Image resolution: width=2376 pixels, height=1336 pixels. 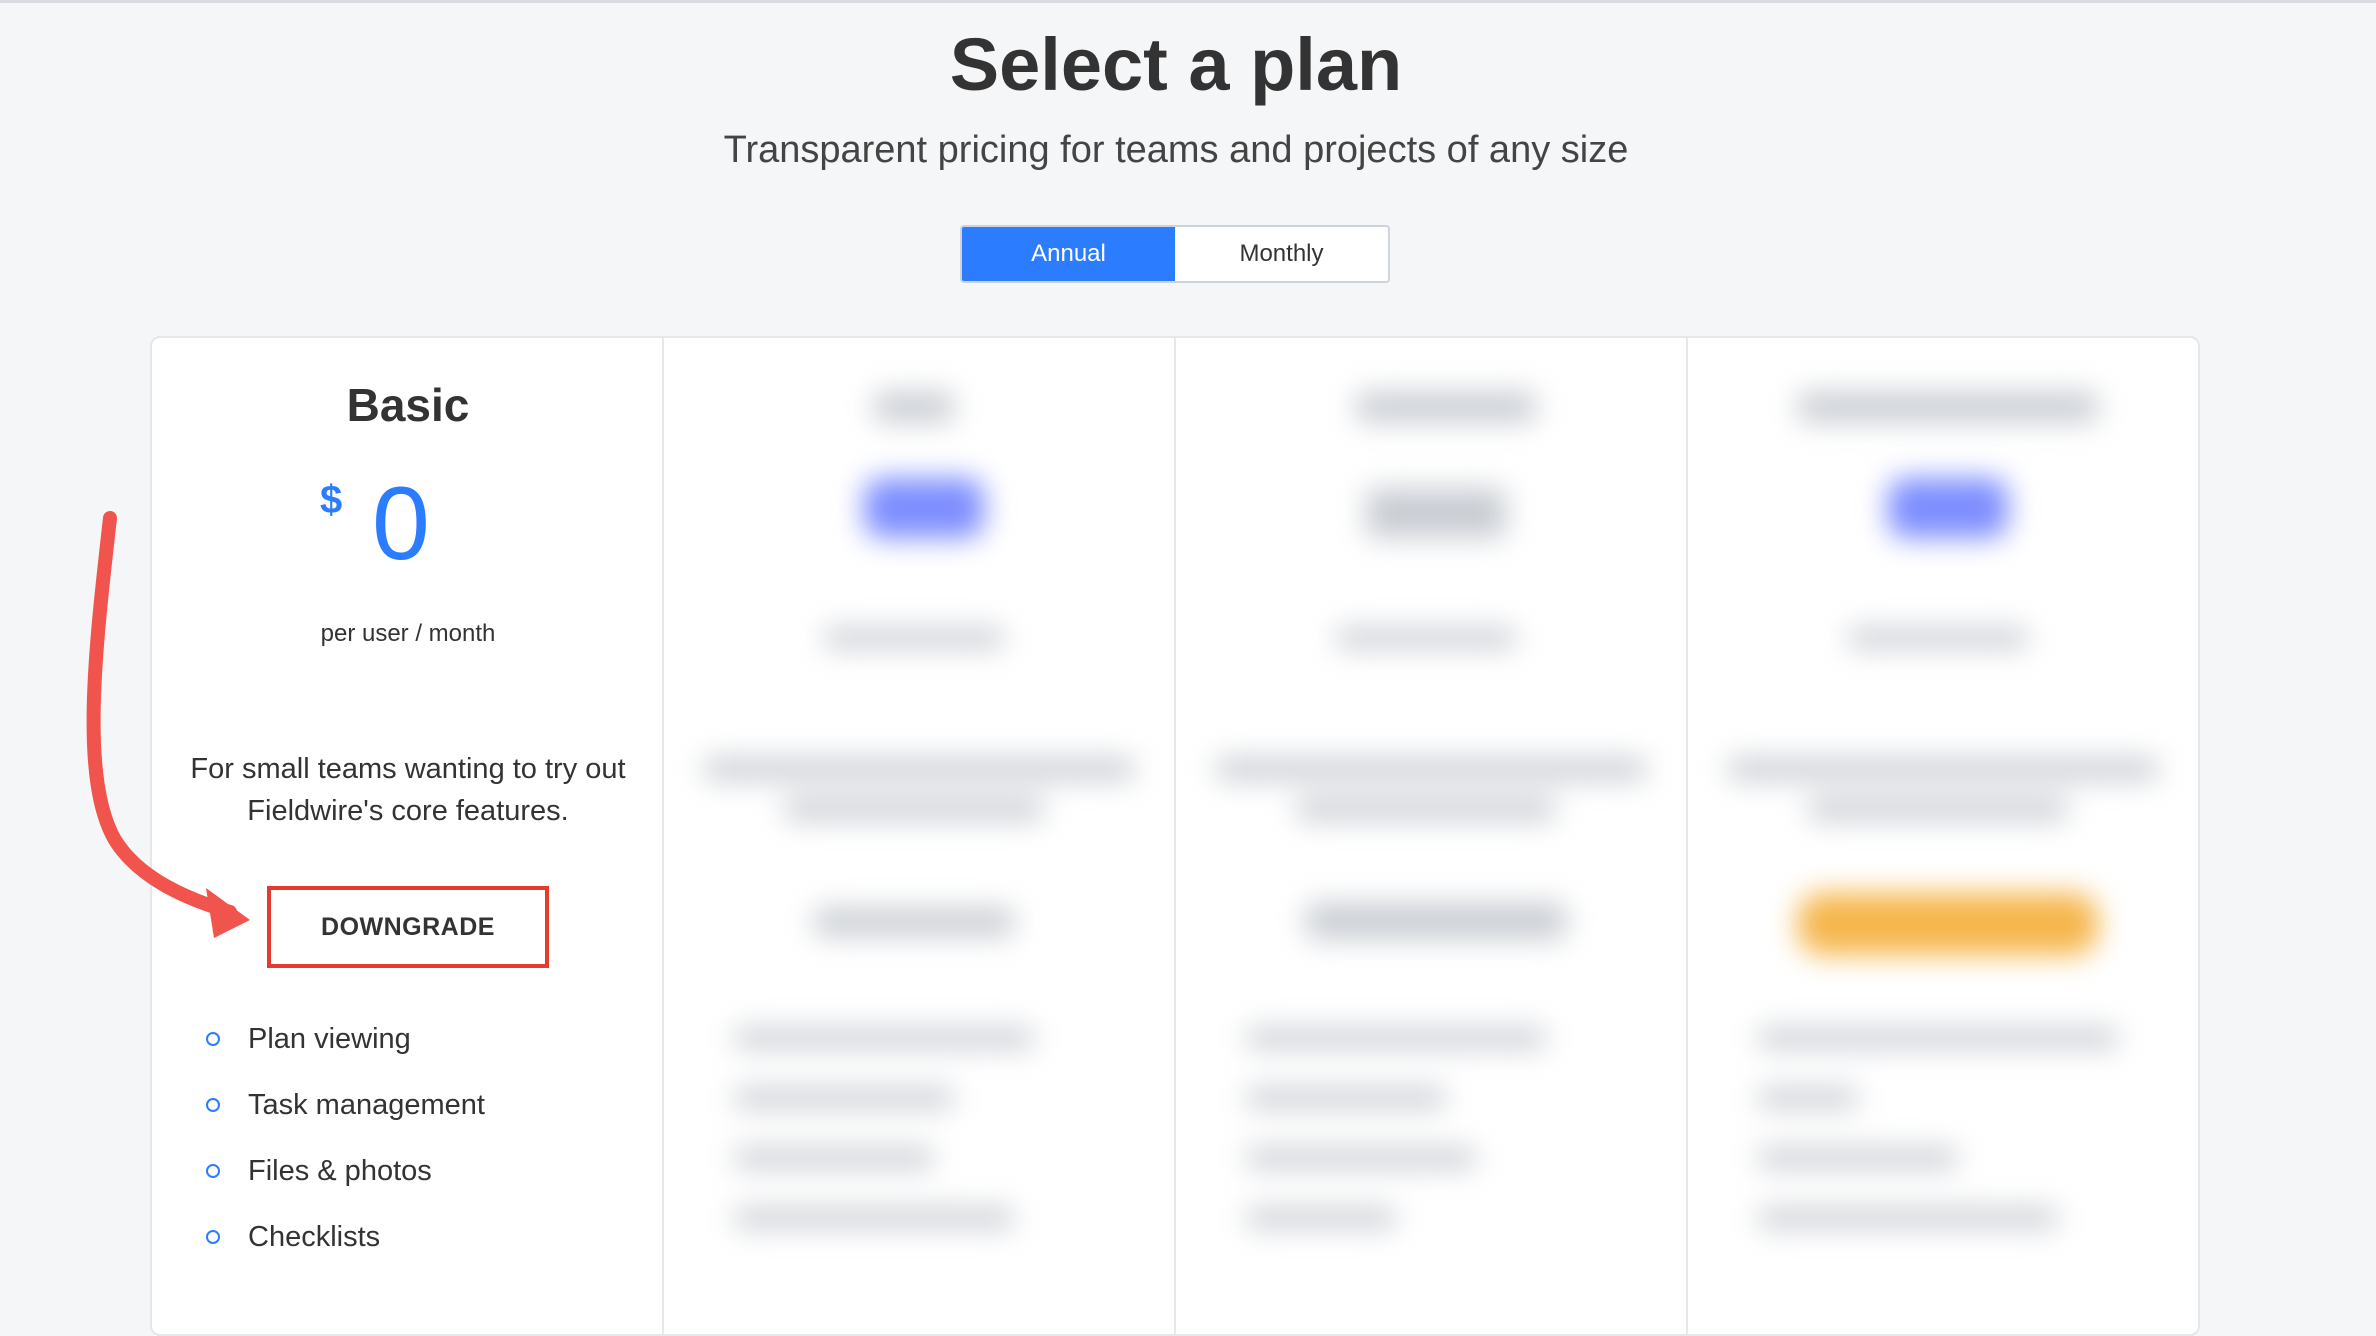 I want to click on downgrade-button: DOWNGRADE, so click(x=408, y=927).